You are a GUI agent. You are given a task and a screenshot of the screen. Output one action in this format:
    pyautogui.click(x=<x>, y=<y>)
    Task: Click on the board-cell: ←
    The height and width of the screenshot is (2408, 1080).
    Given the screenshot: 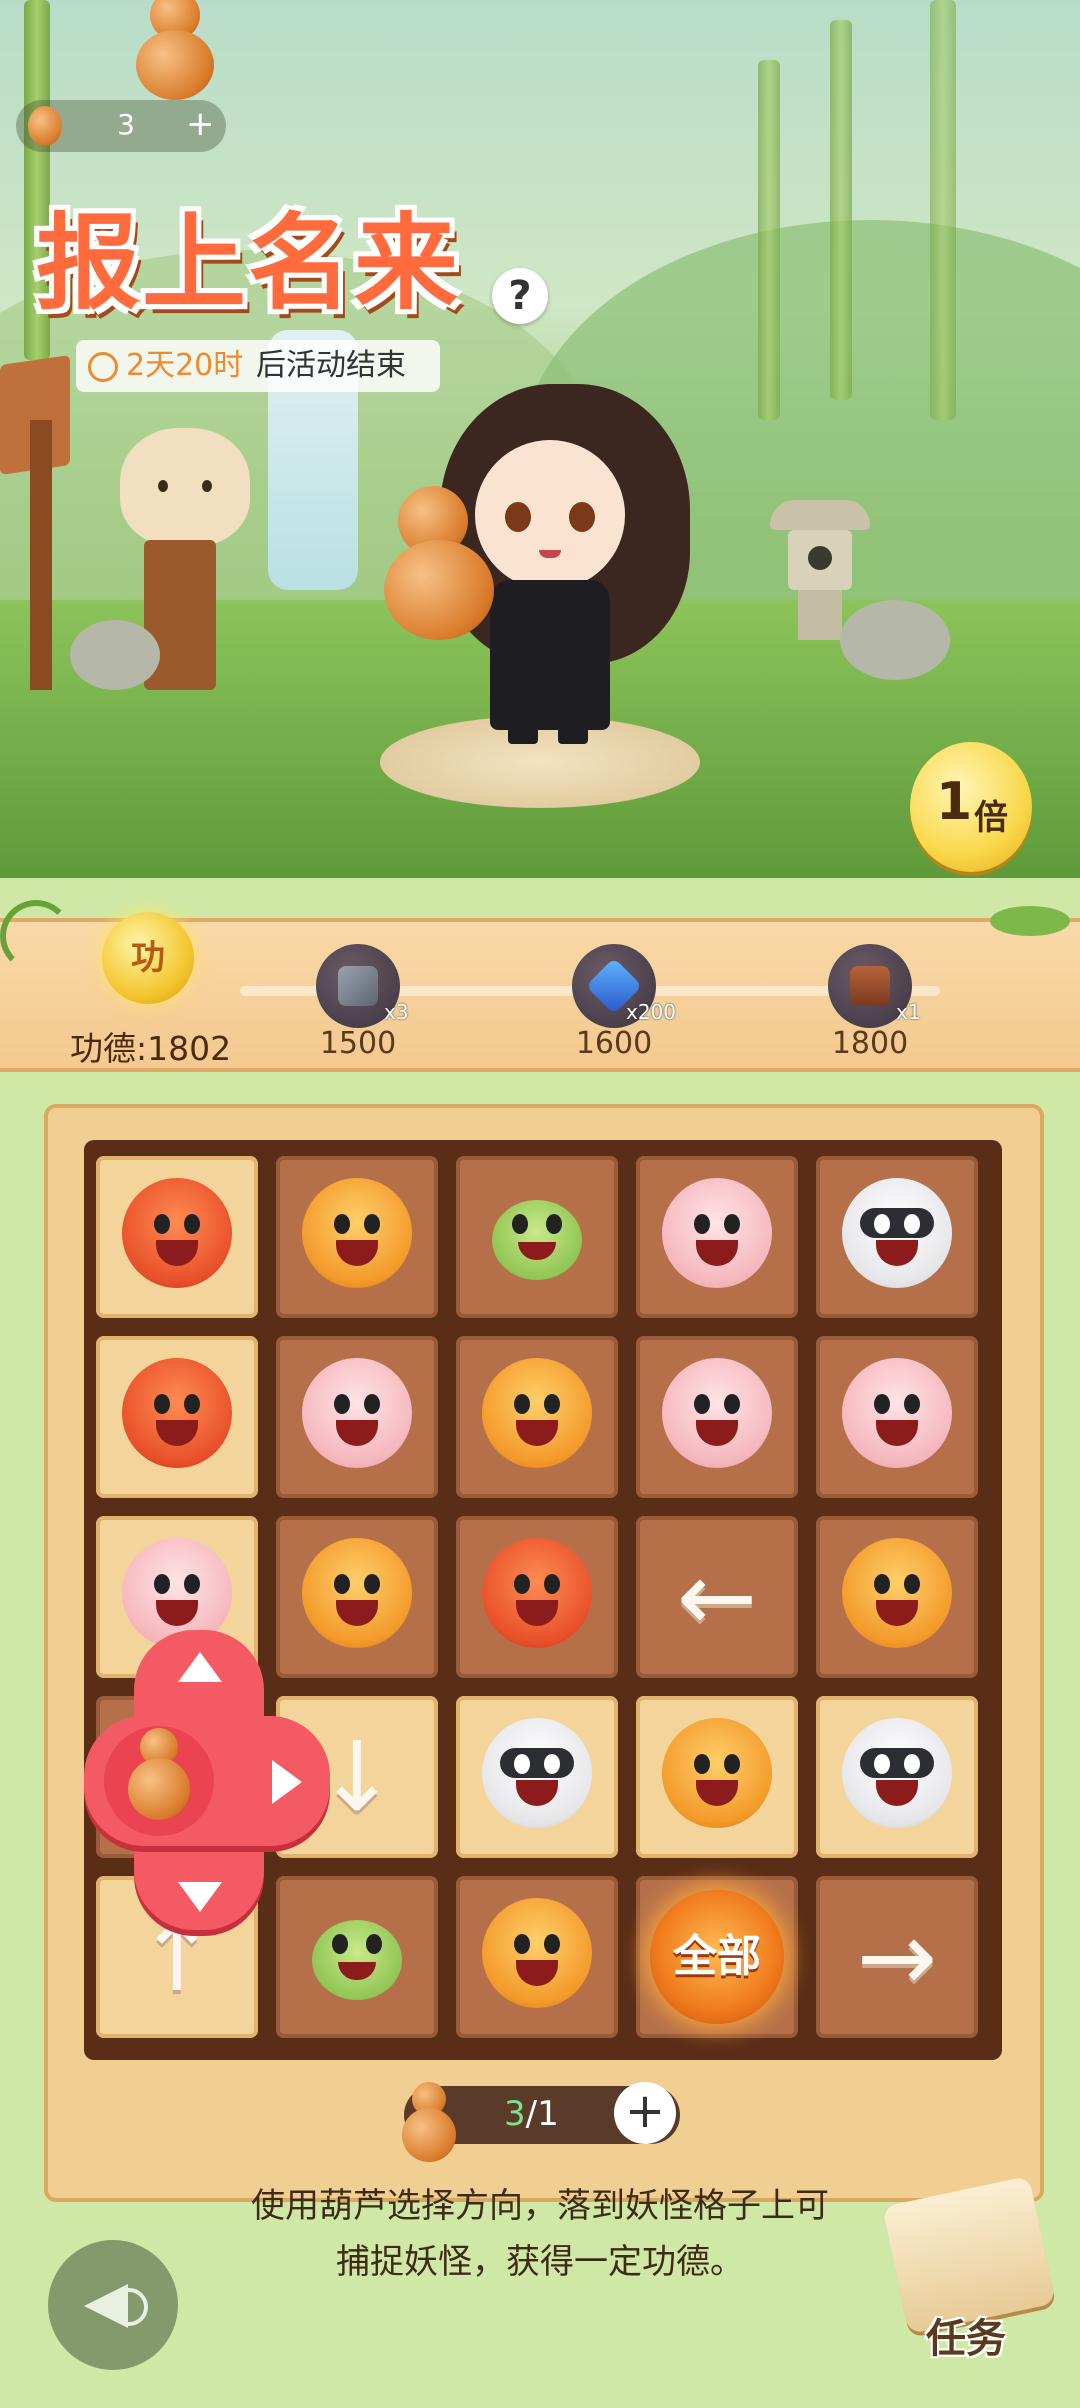 What is the action you would take?
    pyautogui.click(x=717, y=1597)
    